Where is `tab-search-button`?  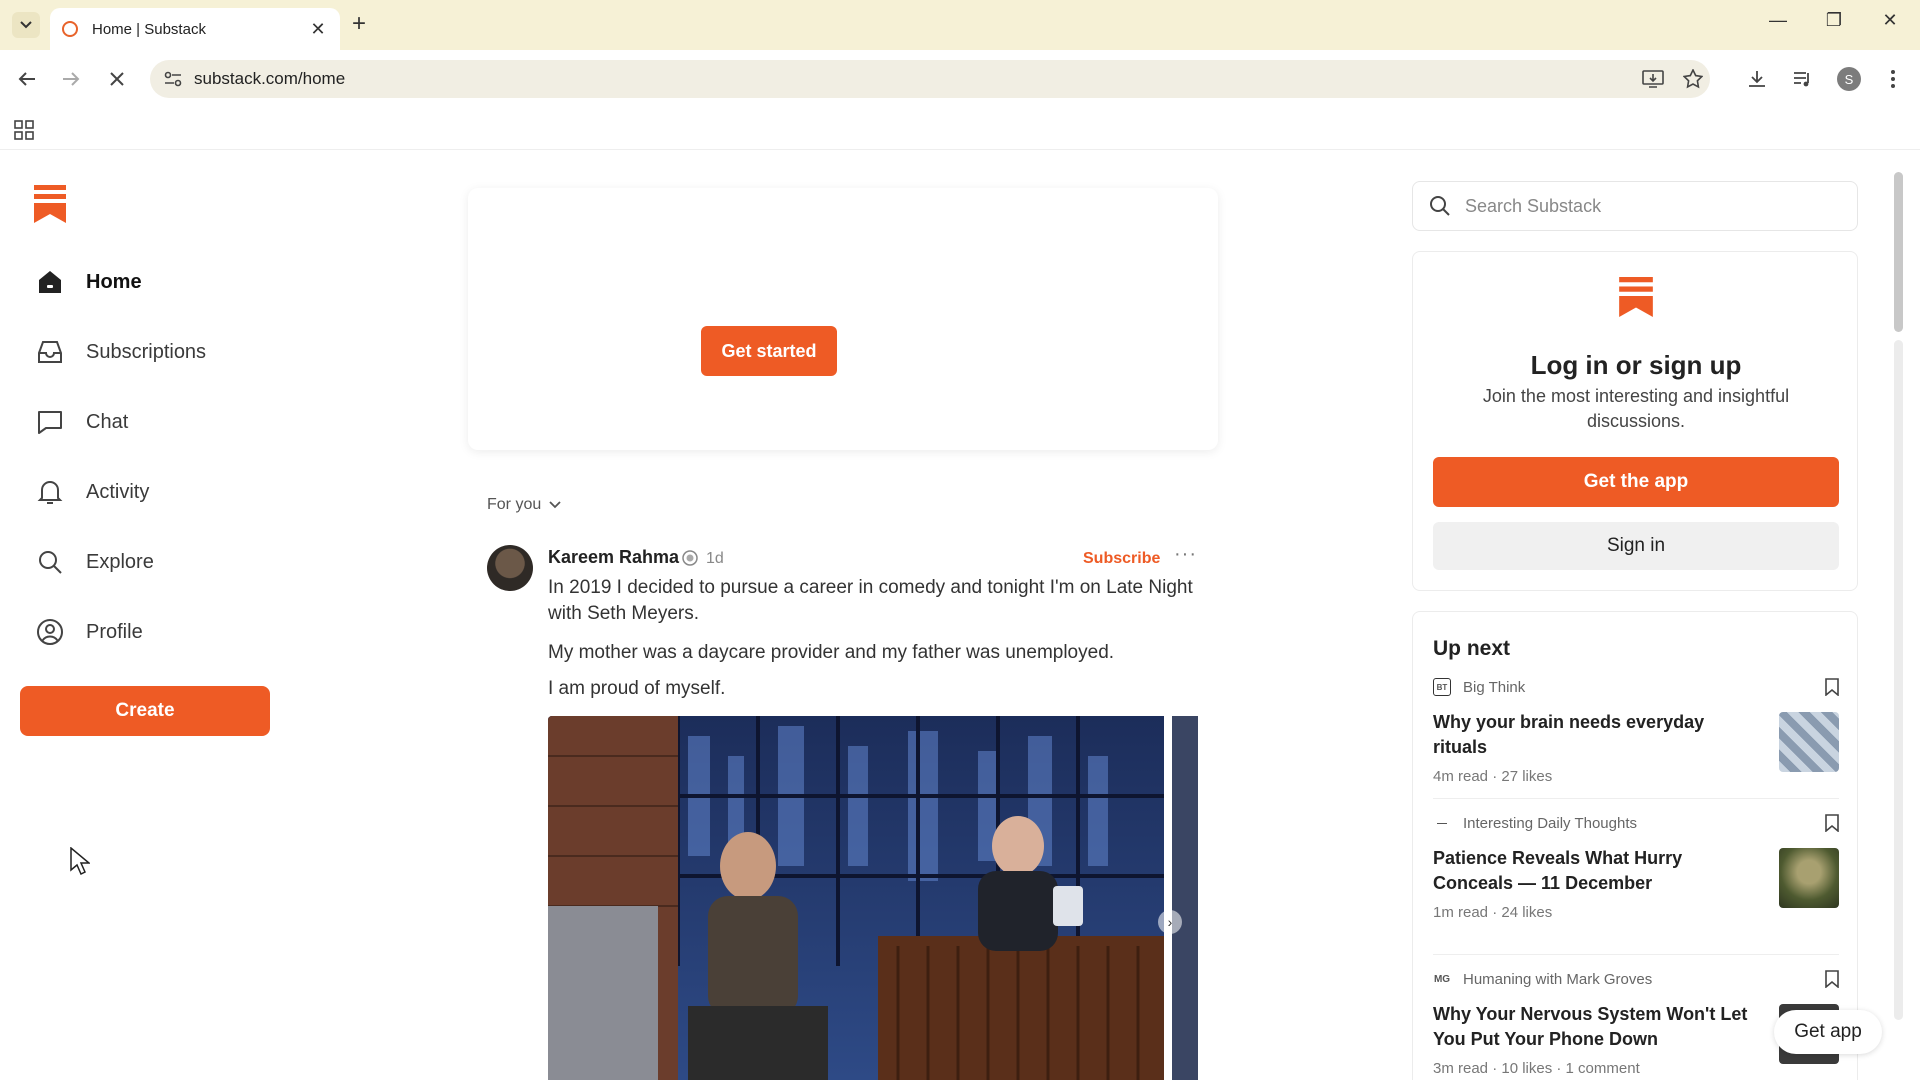
tab-search-button is located at coordinates (26, 25).